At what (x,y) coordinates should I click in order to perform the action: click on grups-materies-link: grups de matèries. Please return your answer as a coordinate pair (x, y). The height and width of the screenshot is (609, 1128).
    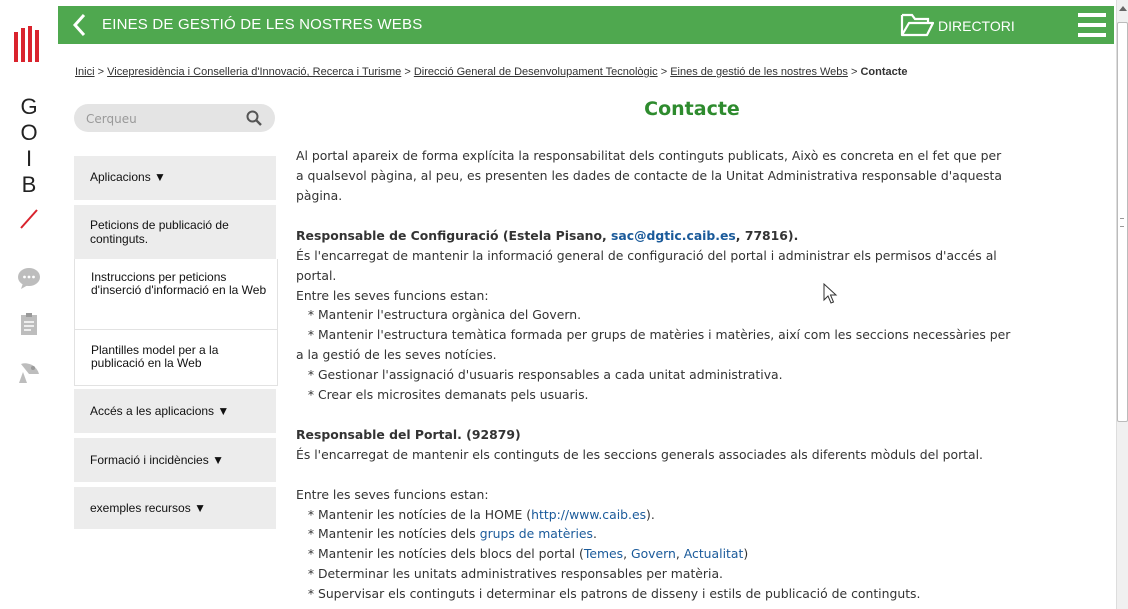
    Looking at the image, I should click on (536, 533).